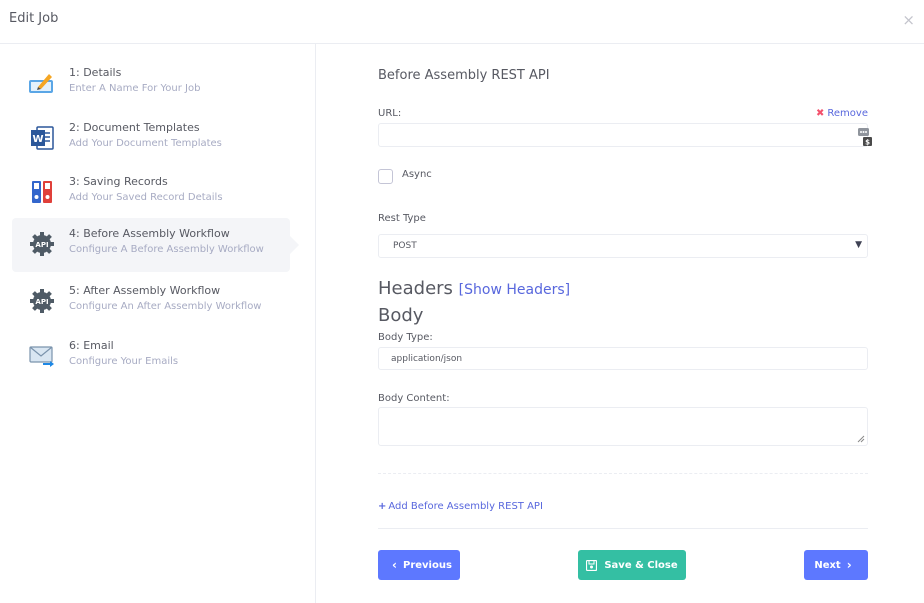 This screenshot has height=603, width=924. Describe the element at coordinates (34, 18) in the screenshot. I see `modal-title: Edit Job` at that location.